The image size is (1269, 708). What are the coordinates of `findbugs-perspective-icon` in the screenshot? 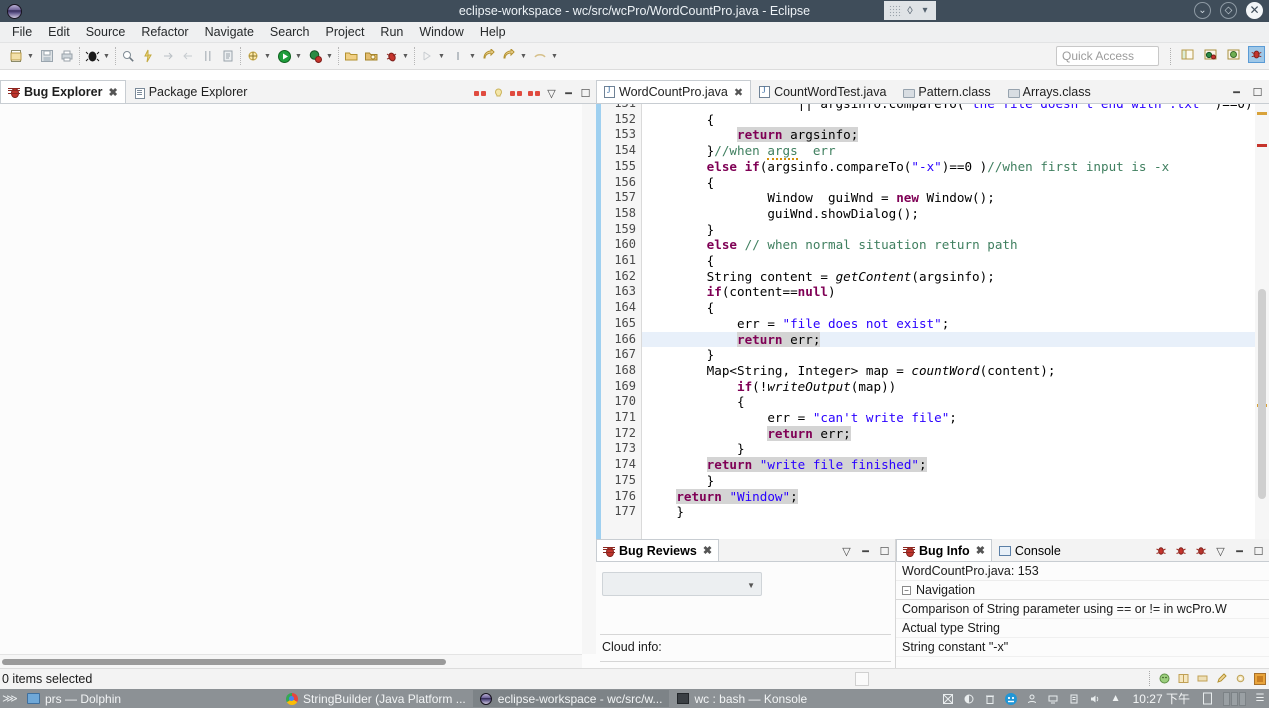 It's located at (1256, 54).